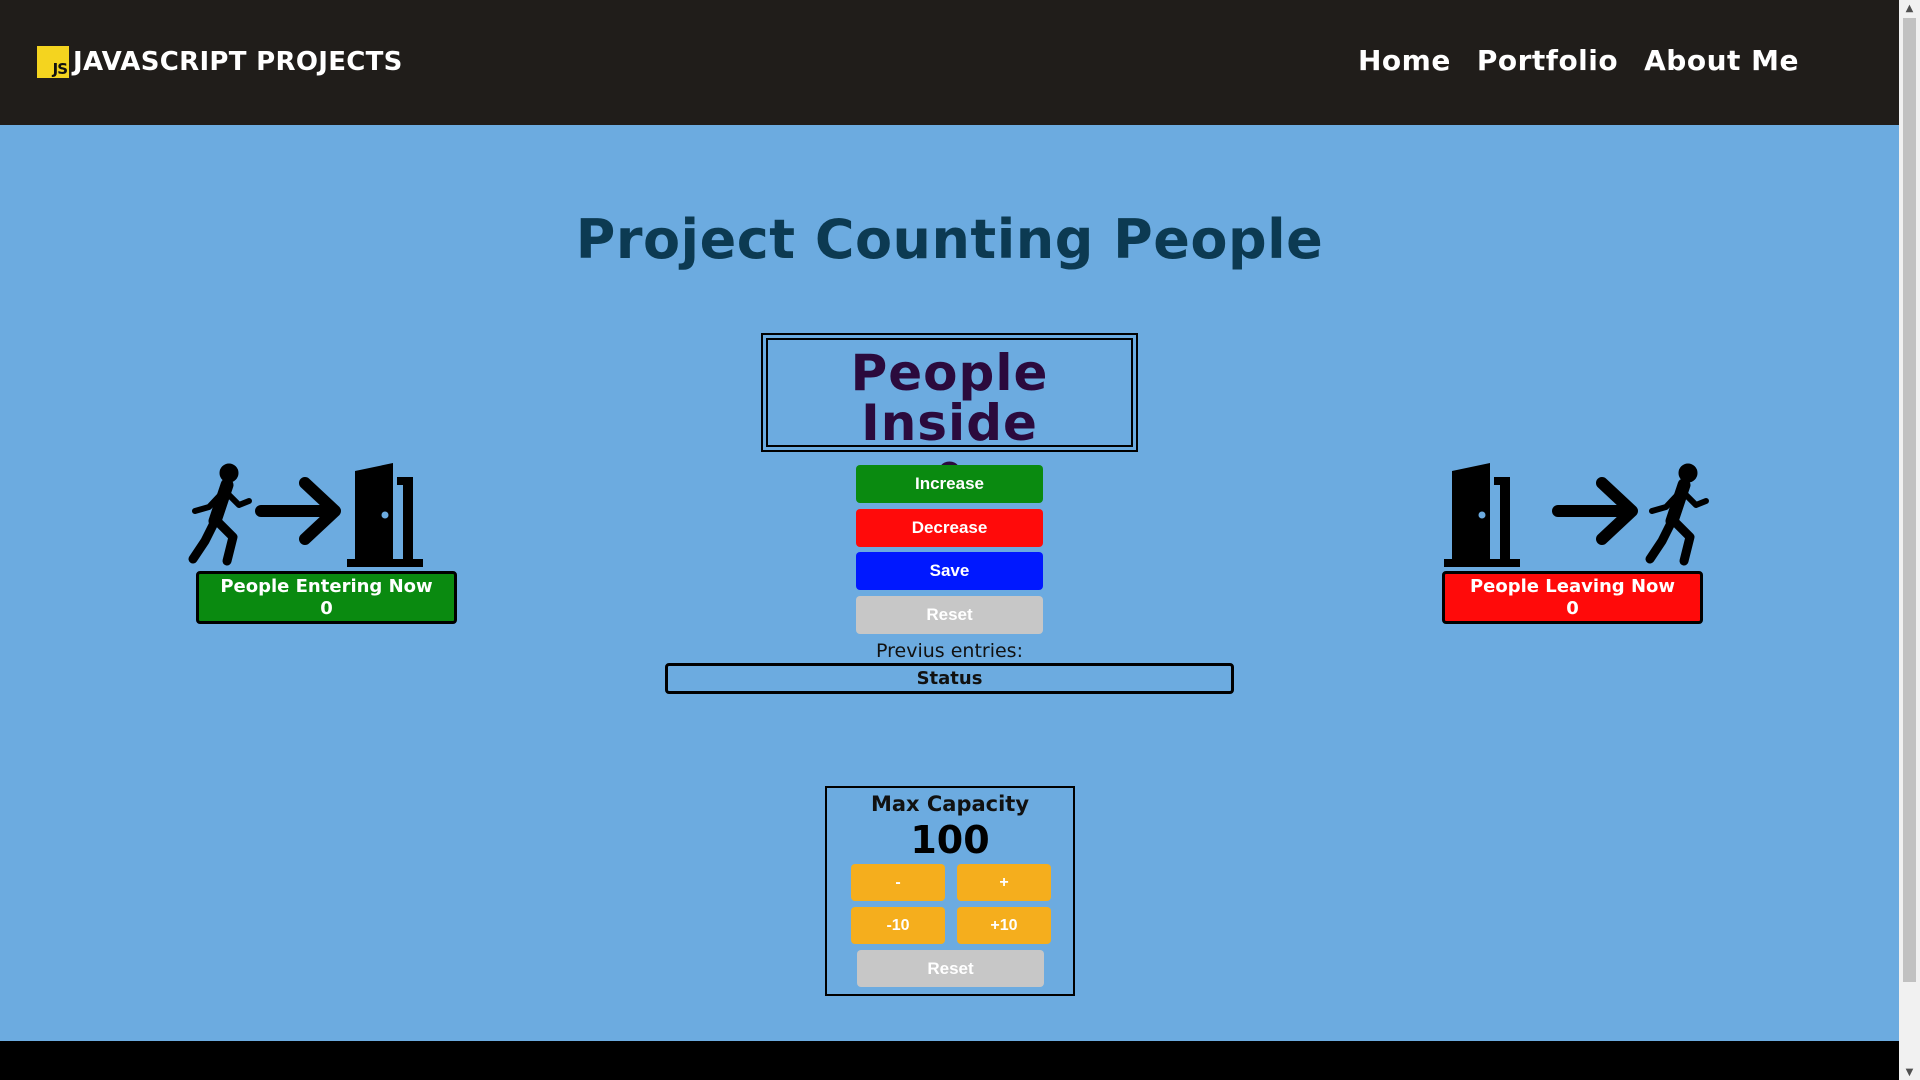 This screenshot has height=1080, width=1920. I want to click on people-inside-label: People Inside, so click(949, 398).